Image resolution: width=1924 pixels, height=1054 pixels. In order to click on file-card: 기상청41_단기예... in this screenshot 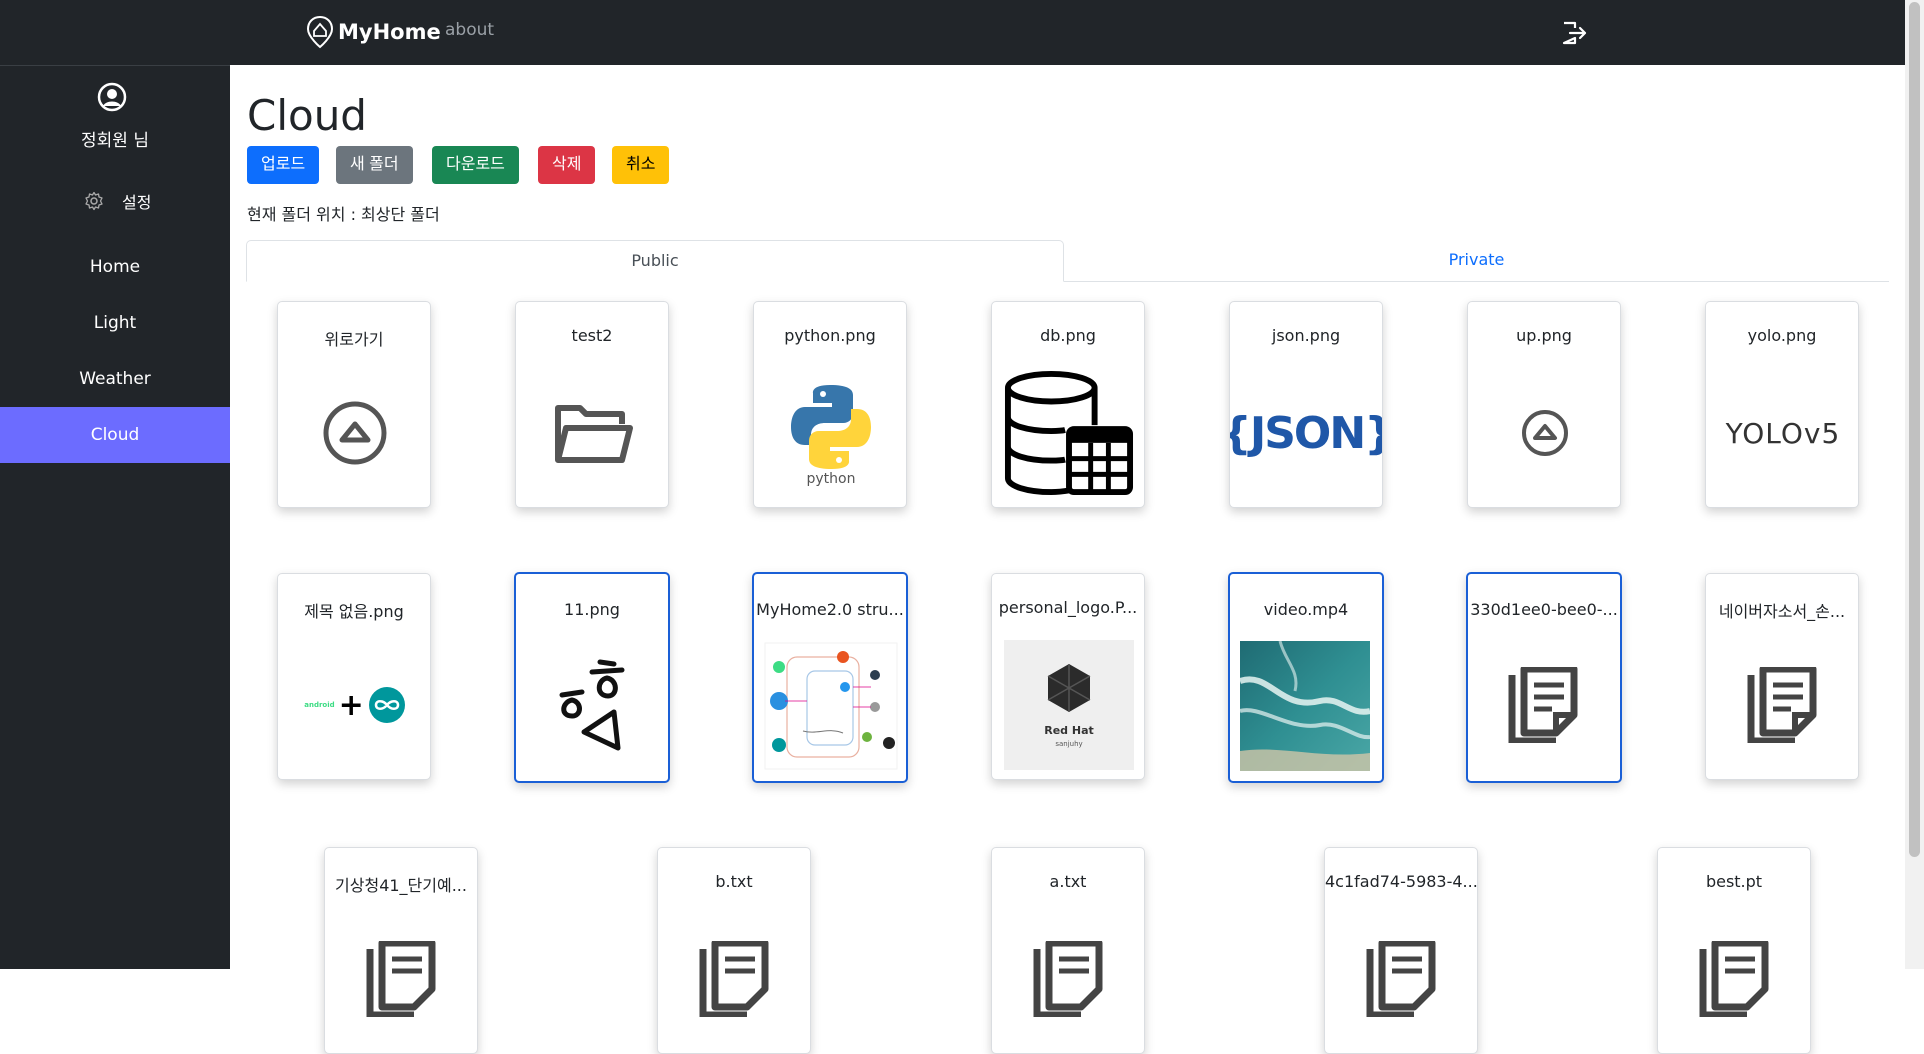, I will do `click(401, 950)`.